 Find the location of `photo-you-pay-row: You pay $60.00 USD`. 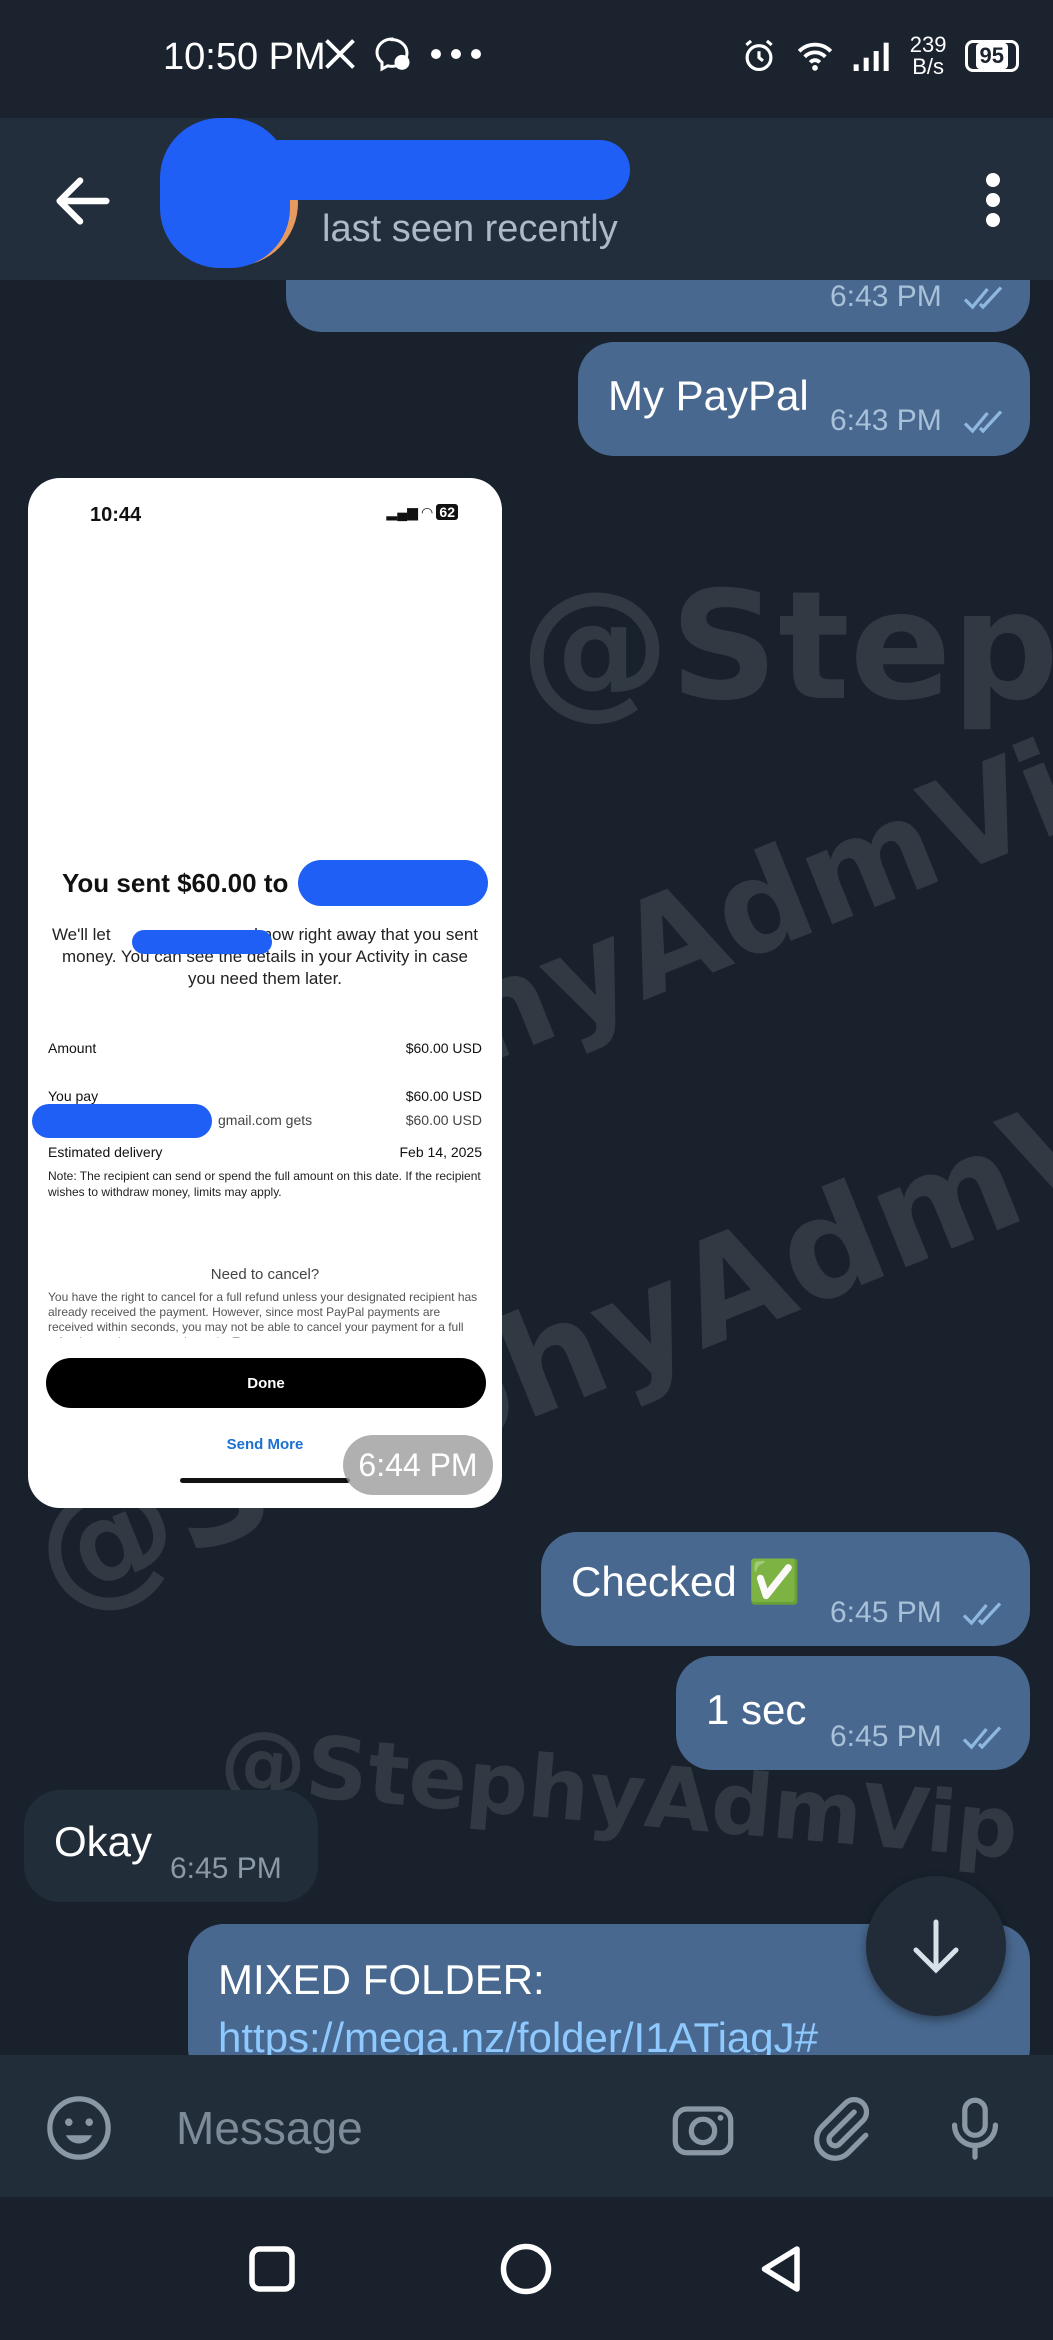

photo-you-pay-row: You pay $60.00 USD is located at coordinates (265, 1096).